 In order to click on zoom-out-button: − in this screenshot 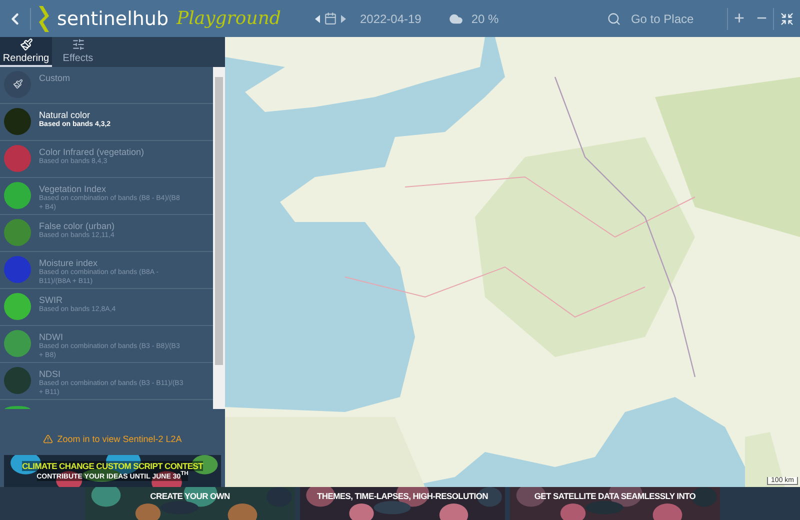, I will do `click(761, 18)`.